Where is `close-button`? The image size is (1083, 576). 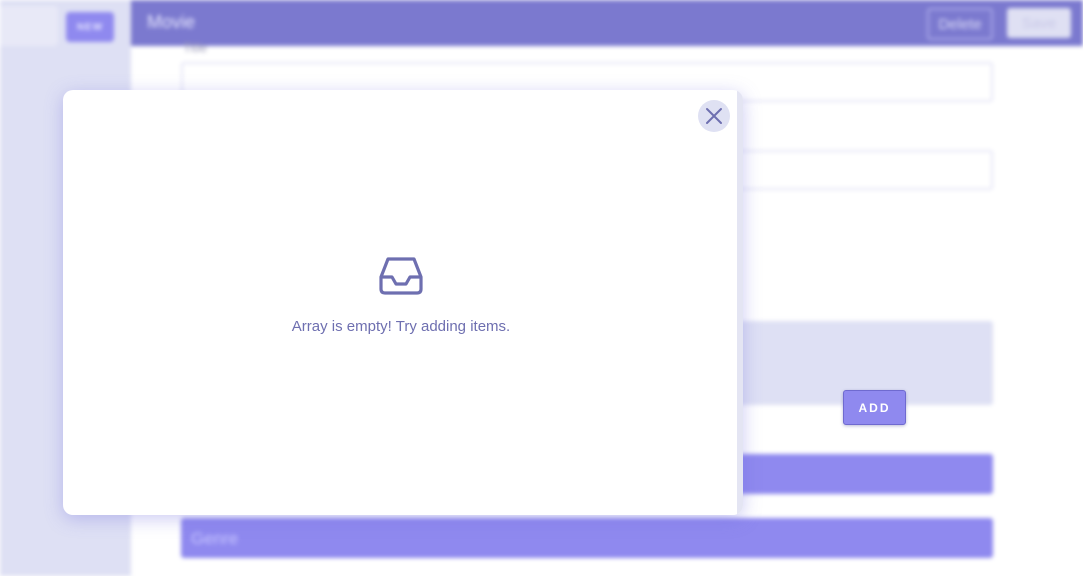 close-button is located at coordinates (714, 116).